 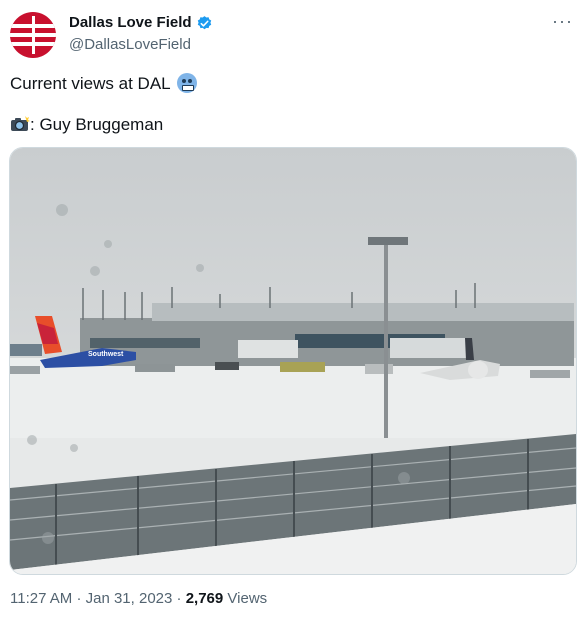 I want to click on camera-flash-emoji-icon, so click(x=20, y=123).